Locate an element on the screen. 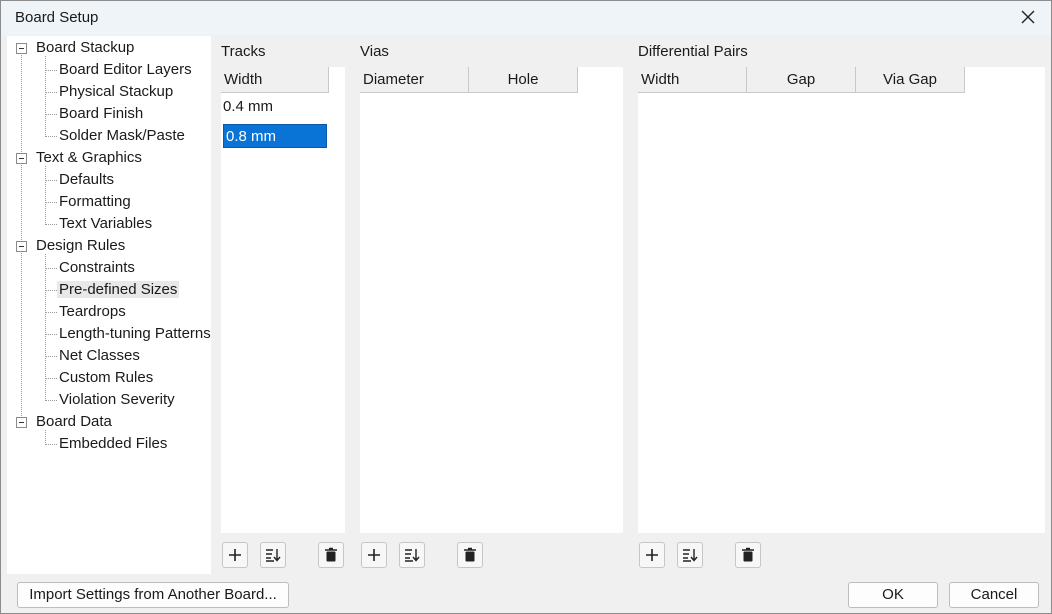 The width and height of the screenshot is (1052, 614). table-row-selected: 0.8 mm is located at coordinates (275, 136).